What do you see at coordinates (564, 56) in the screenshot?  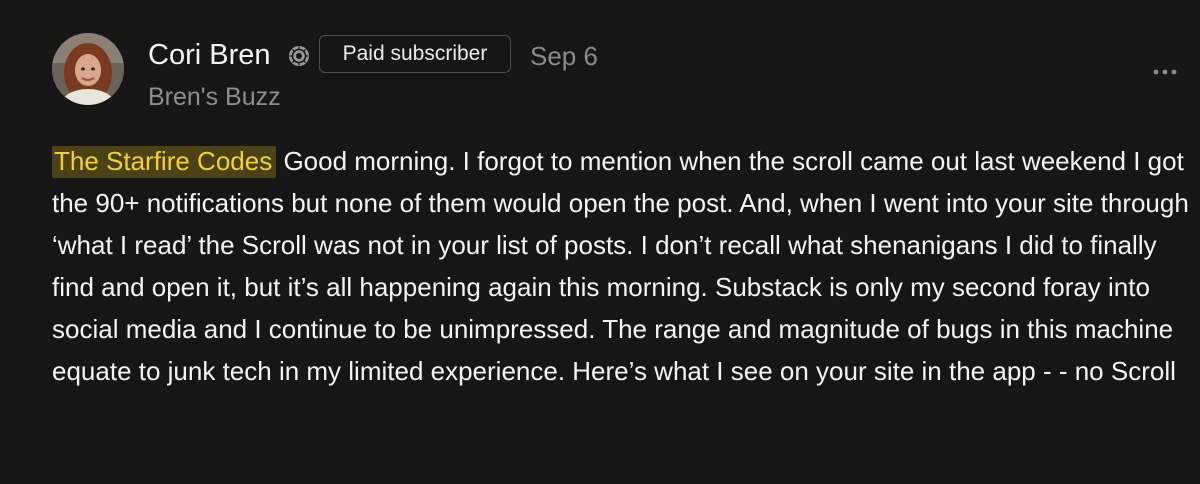 I see `comment-date: Sep 6` at bounding box center [564, 56].